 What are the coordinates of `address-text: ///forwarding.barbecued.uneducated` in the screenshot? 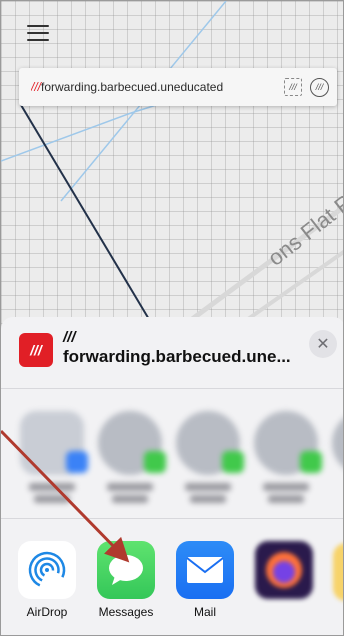 It's located at (153, 87).